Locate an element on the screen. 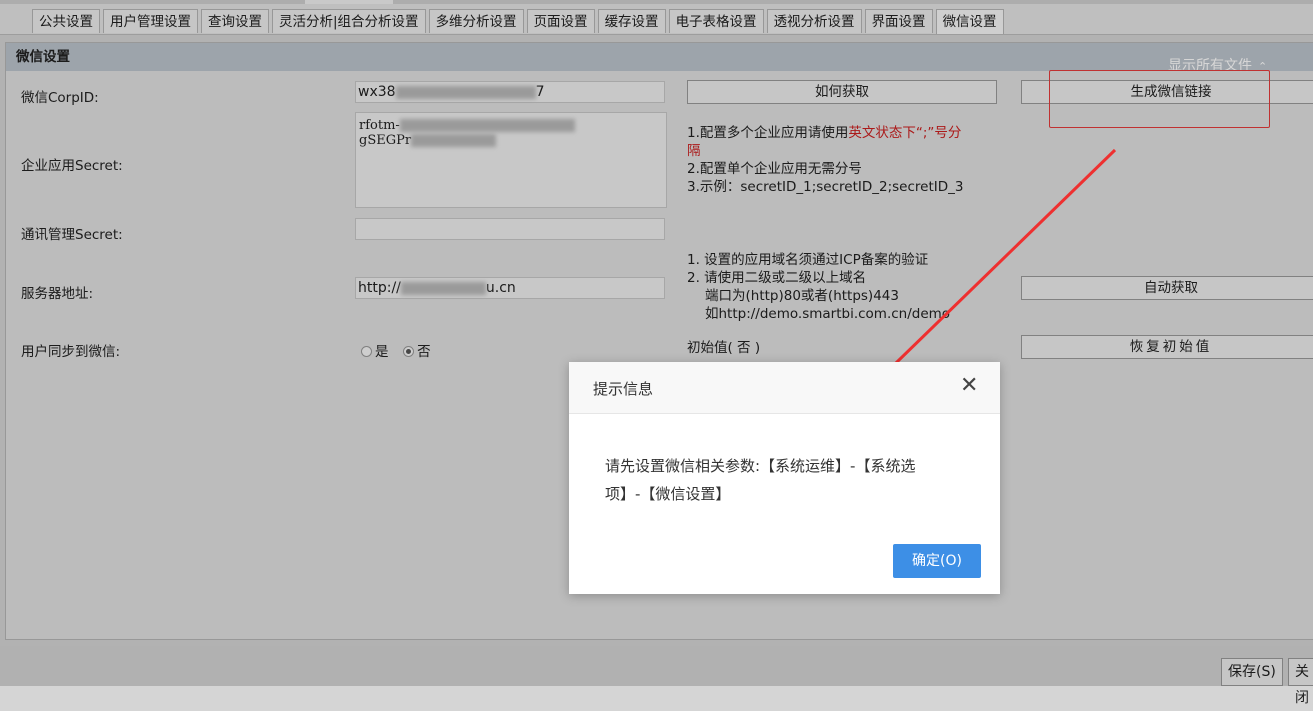 The height and width of the screenshot is (711, 1313). dialog-message-line2: 项】-【微信设置】 is located at coordinates (668, 494).